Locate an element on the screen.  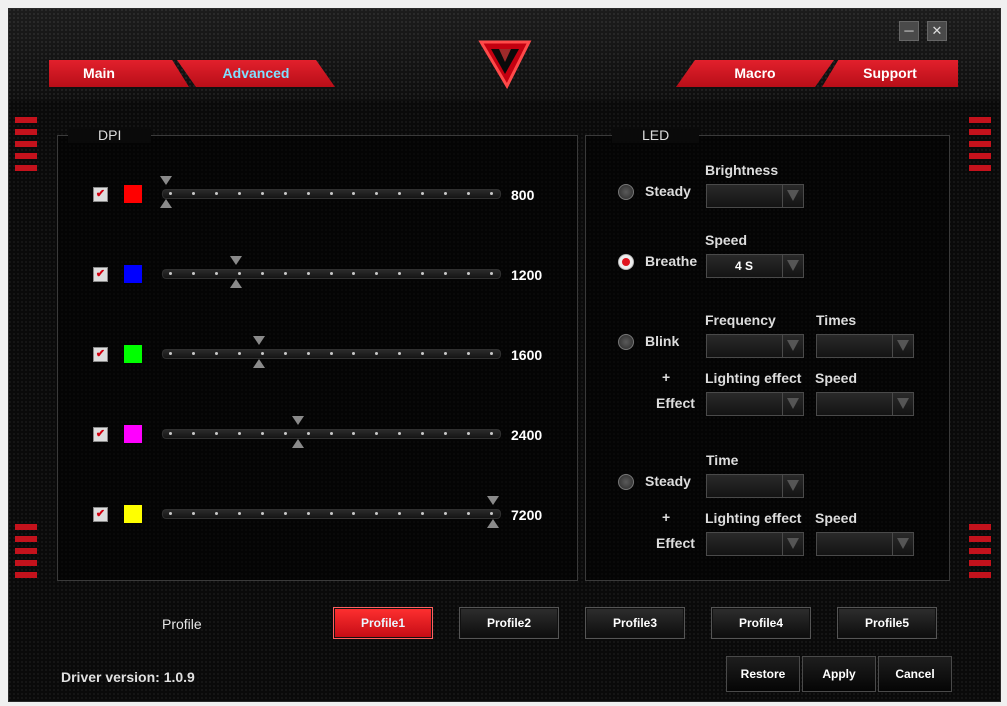
steady-lighting-effect-label: Lighting effect is located at coordinates (753, 518).